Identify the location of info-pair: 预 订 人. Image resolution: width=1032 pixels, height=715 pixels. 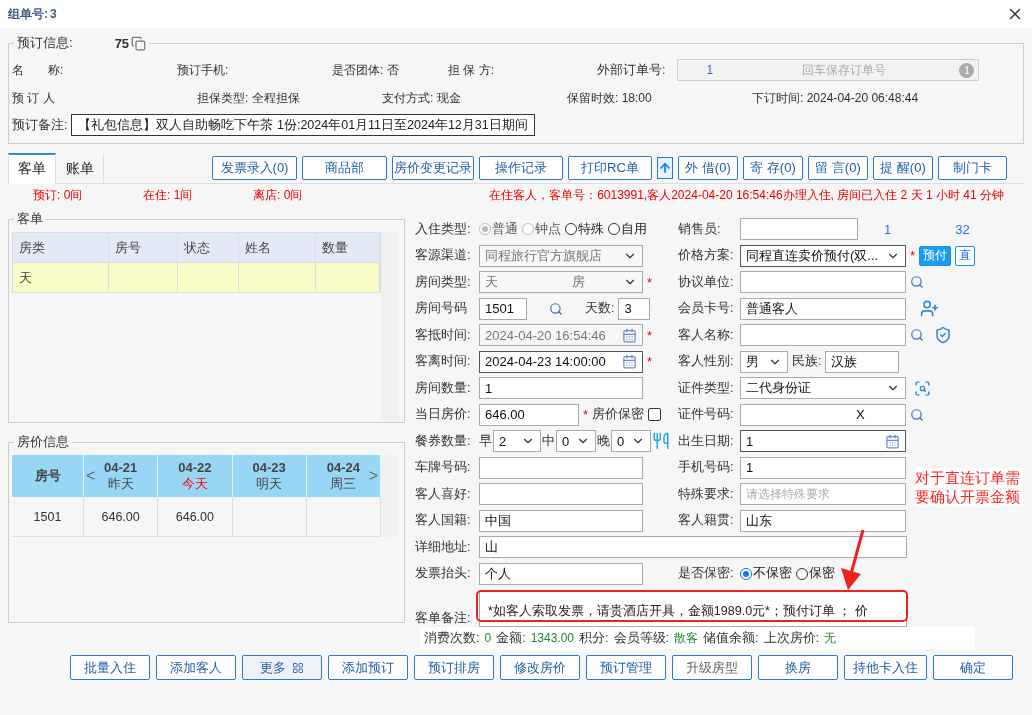
(34, 98).